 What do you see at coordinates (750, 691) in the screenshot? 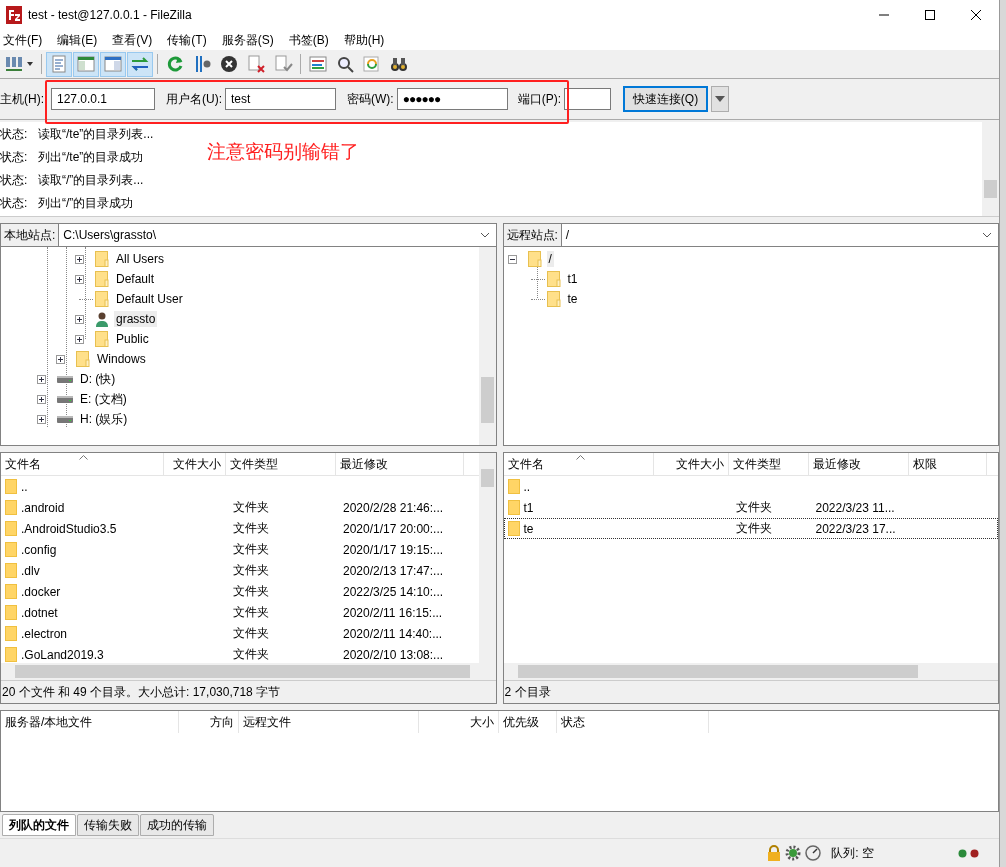
I see `remote-status-text: 2 个目录` at bounding box center [750, 691].